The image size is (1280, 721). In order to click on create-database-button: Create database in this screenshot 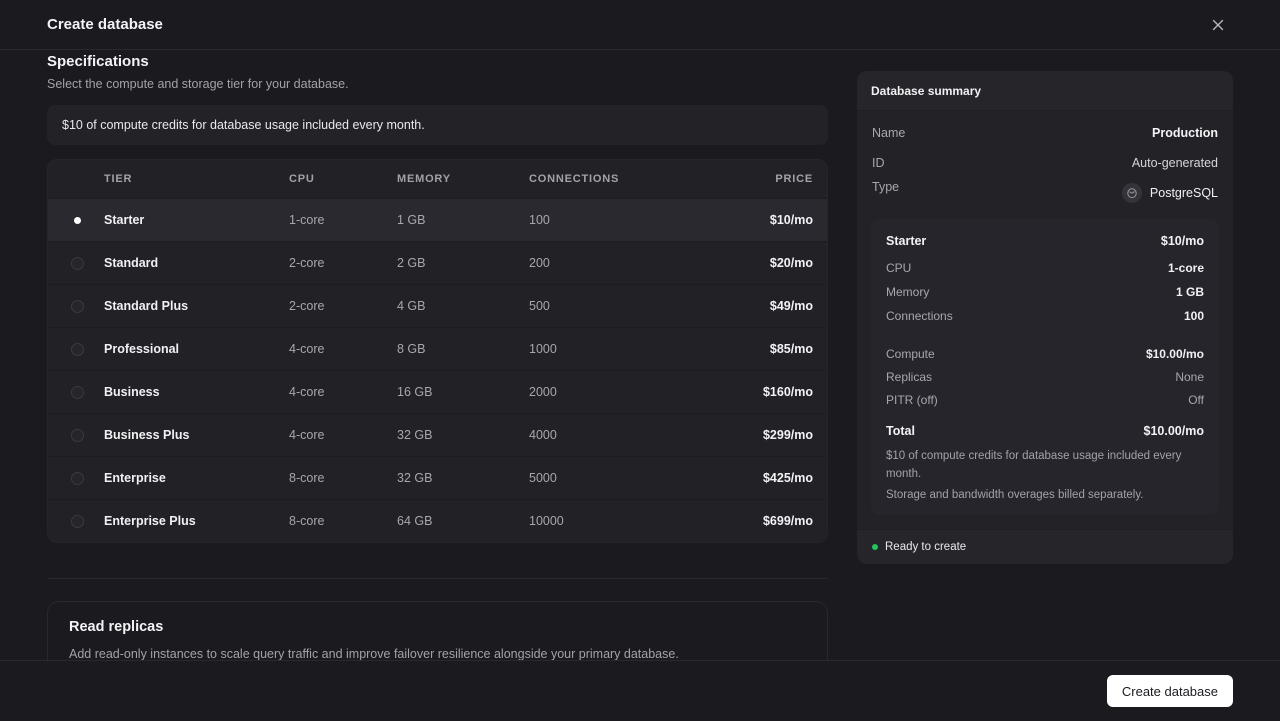, I will do `click(1169, 691)`.